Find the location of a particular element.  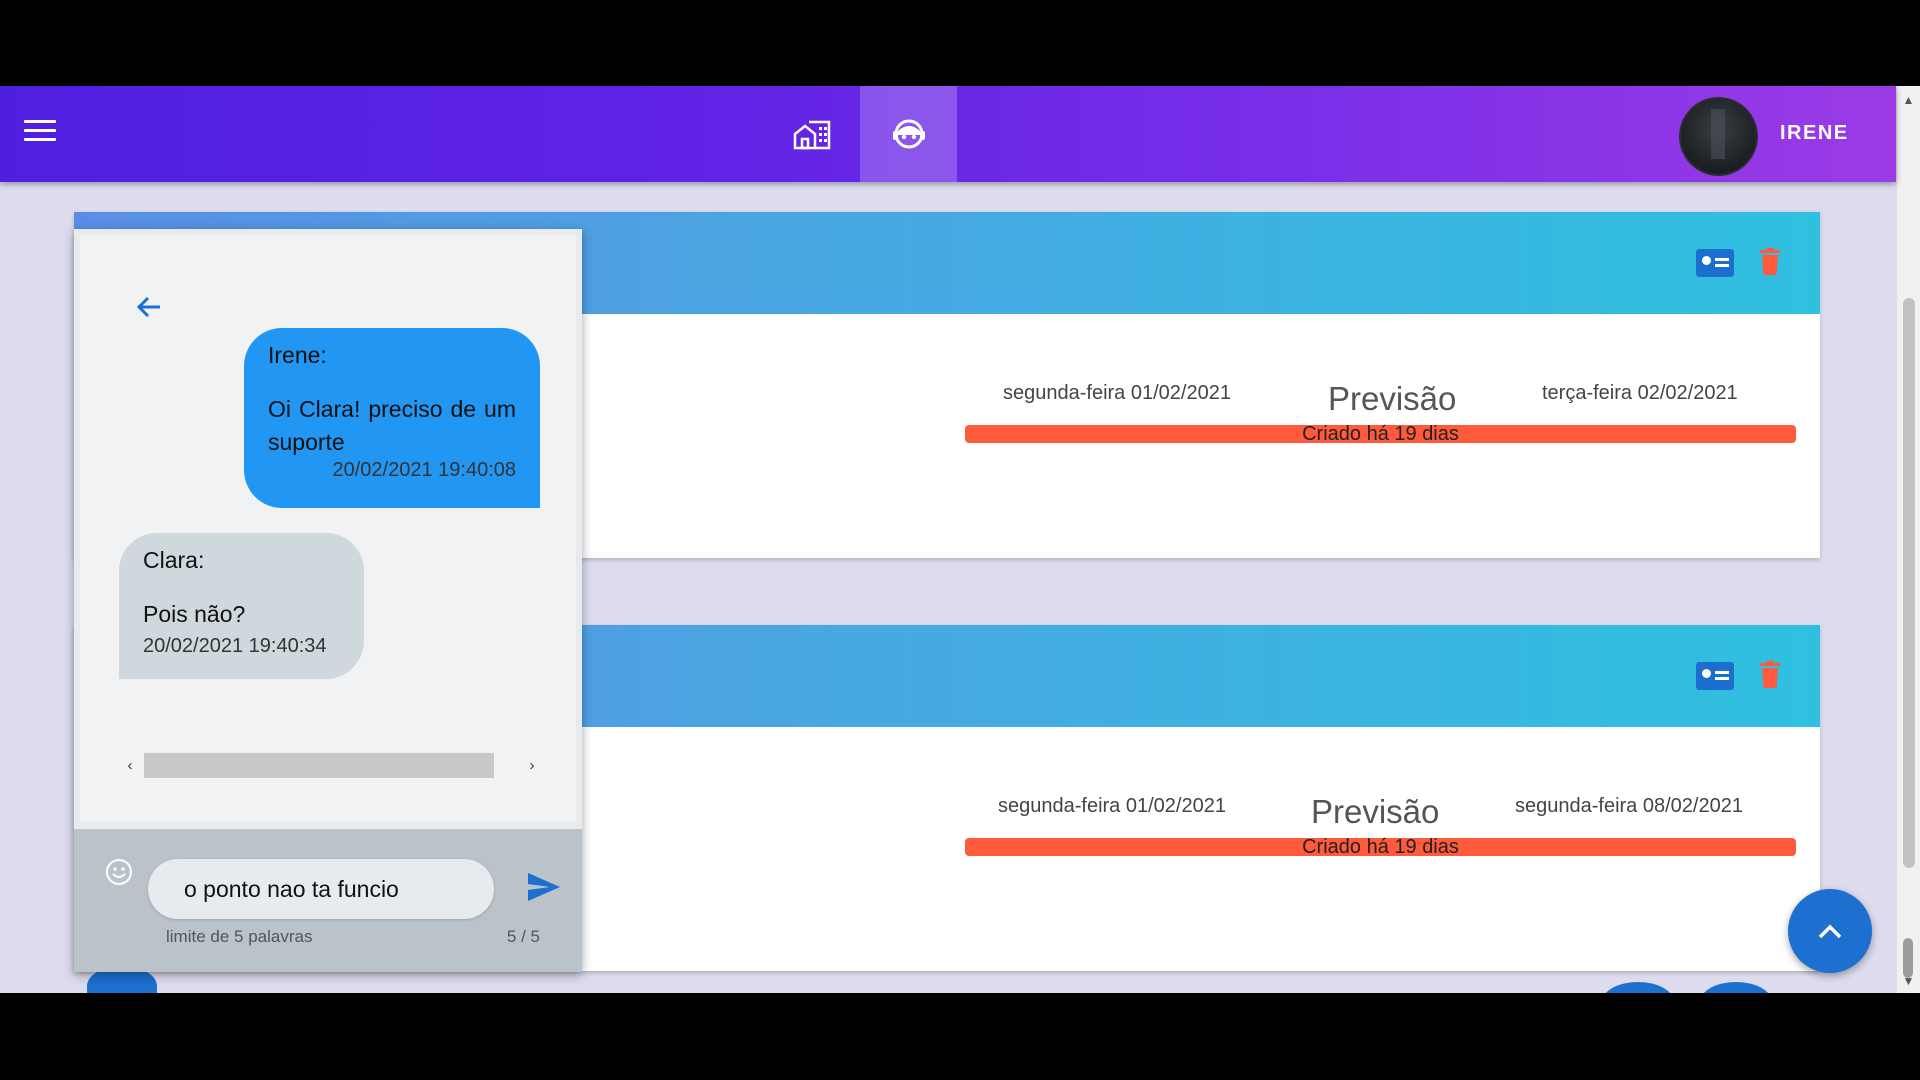

emoji-icon is located at coordinates (119, 872).